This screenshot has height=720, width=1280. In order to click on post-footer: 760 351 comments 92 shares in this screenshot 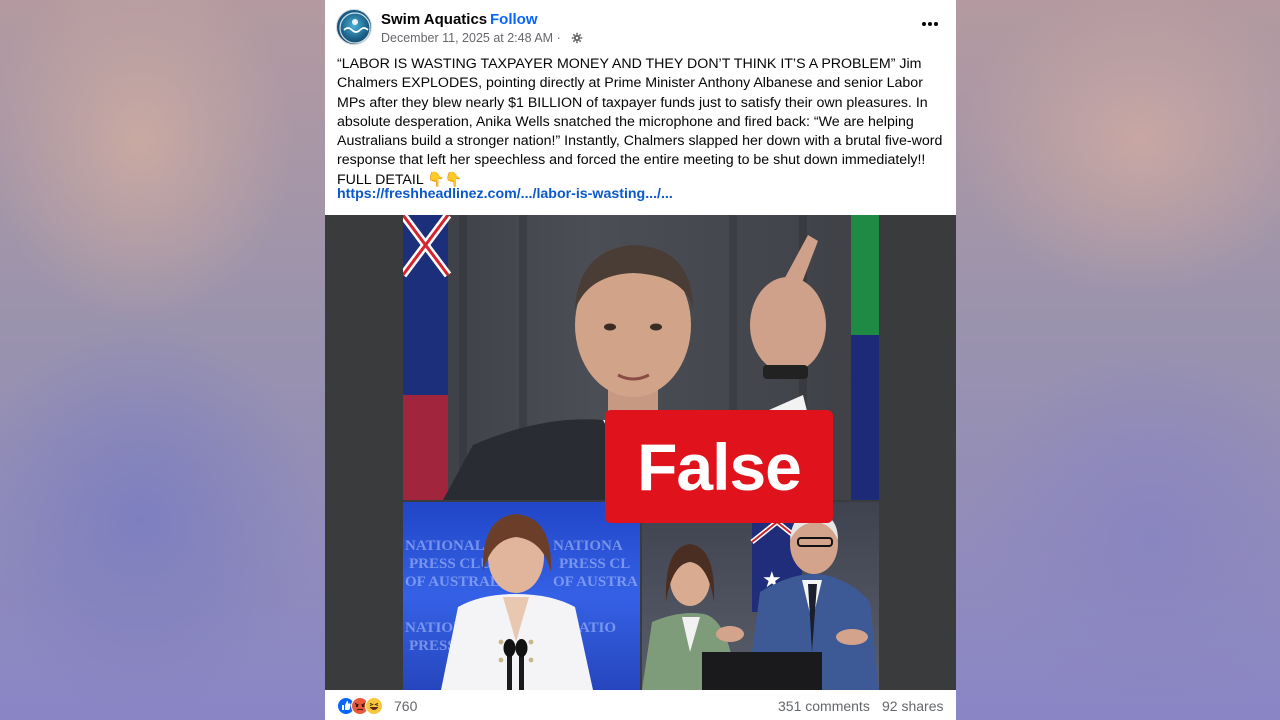, I will do `click(640, 705)`.